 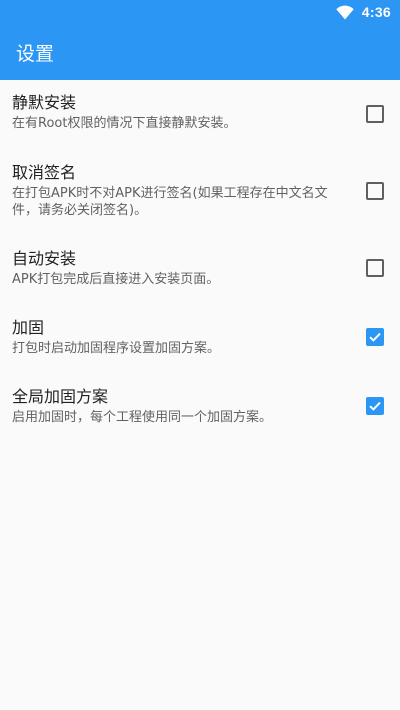 I want to click on setting-title: 静默安装, so click(x=44, y=102).